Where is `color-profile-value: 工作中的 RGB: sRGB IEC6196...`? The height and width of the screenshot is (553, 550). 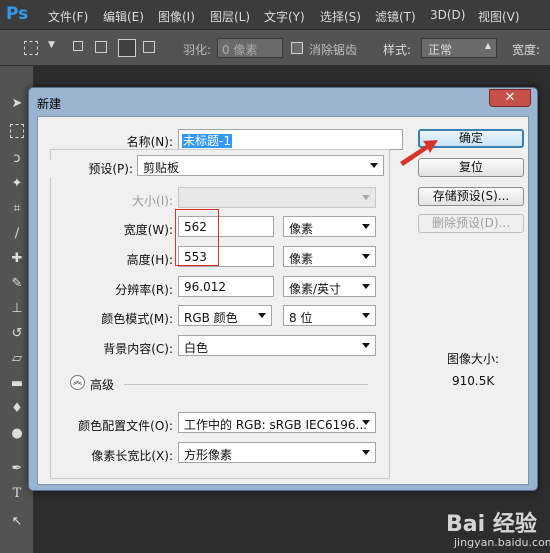
color-profile-value: 工作中的 RGB: sRGB IEC6196... is located at coordinates (275, 425).